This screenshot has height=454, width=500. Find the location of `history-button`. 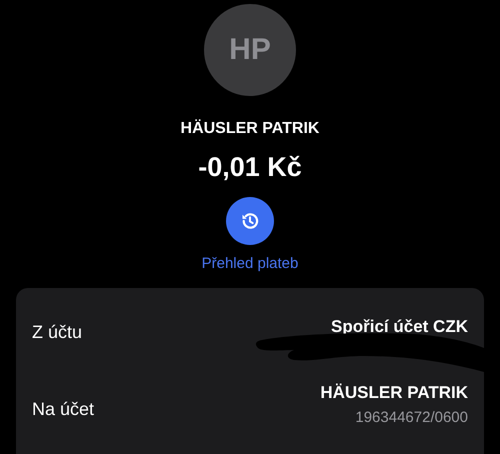

history-button is located at coordinates (250, 221).